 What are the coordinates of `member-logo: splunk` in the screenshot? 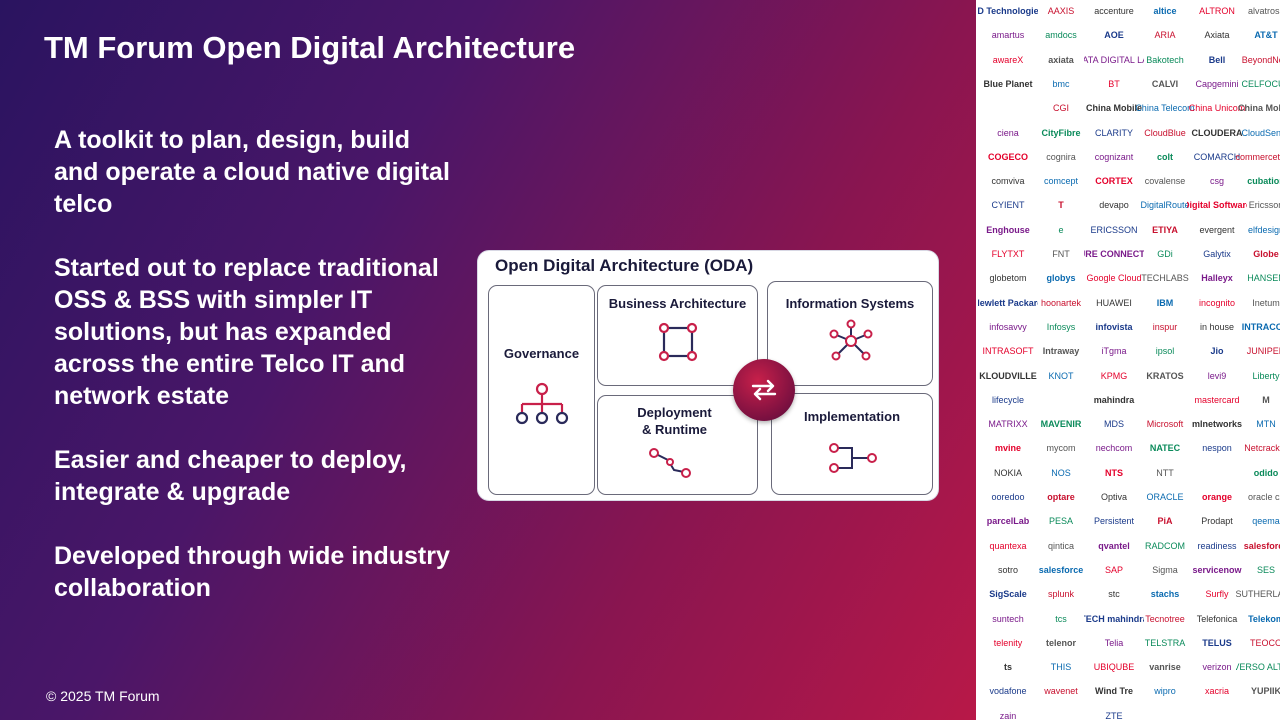 It's located at (1060, 594).